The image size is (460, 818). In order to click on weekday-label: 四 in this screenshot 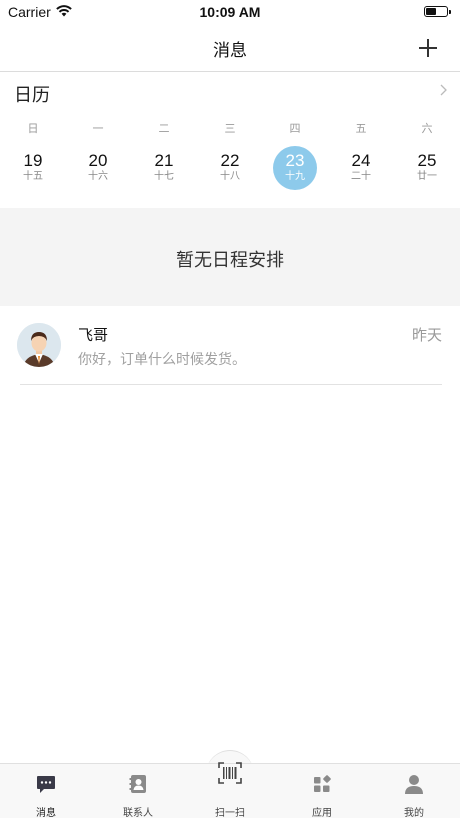, I will do `click(295, 128)`.